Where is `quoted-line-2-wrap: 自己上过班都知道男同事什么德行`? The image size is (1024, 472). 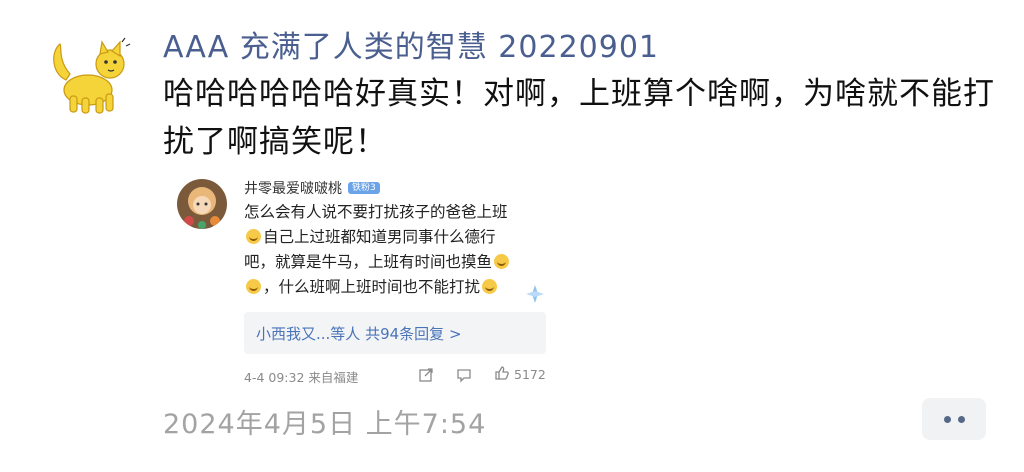 quoted-line-2-wrap: 自己上过班都知道男同事什么德行 is located at coordinates (399, 237).